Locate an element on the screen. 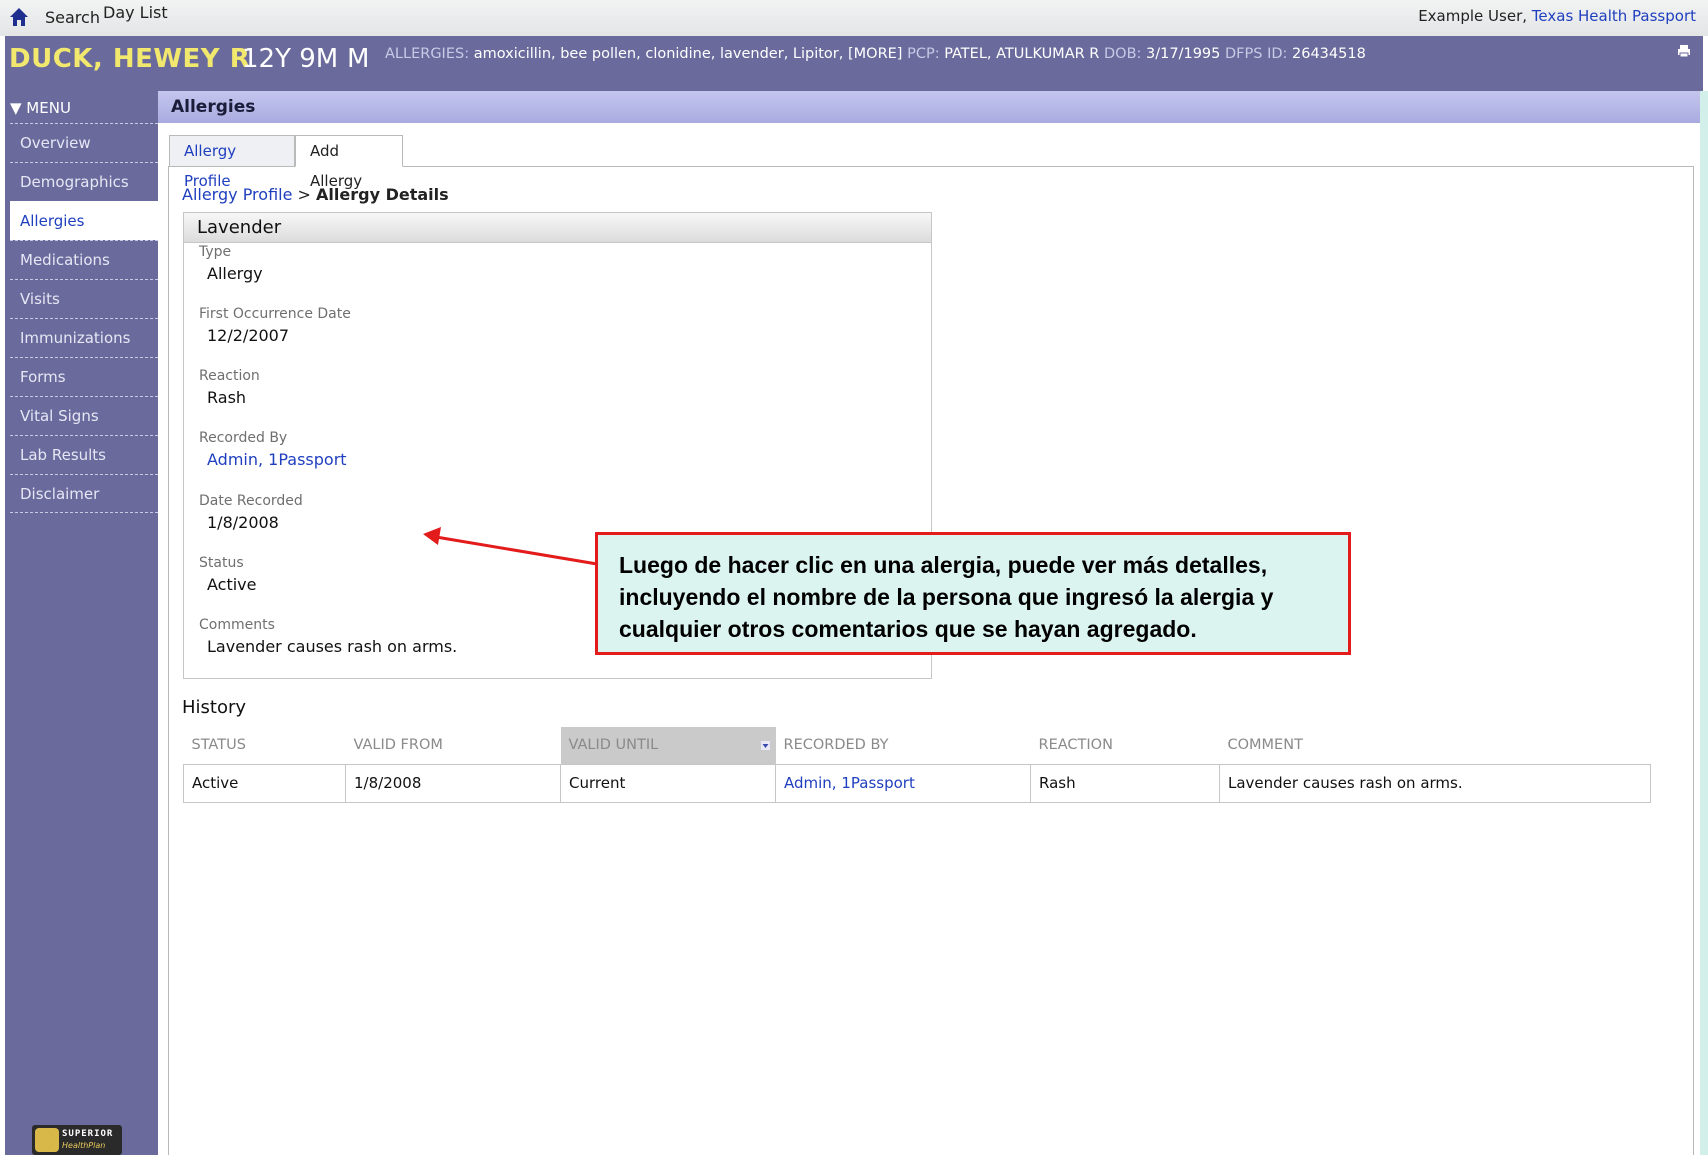 The height and width of the screenshot is (1155, 1708). col-reaction: REACTION is located at coordinates (1125, 745).